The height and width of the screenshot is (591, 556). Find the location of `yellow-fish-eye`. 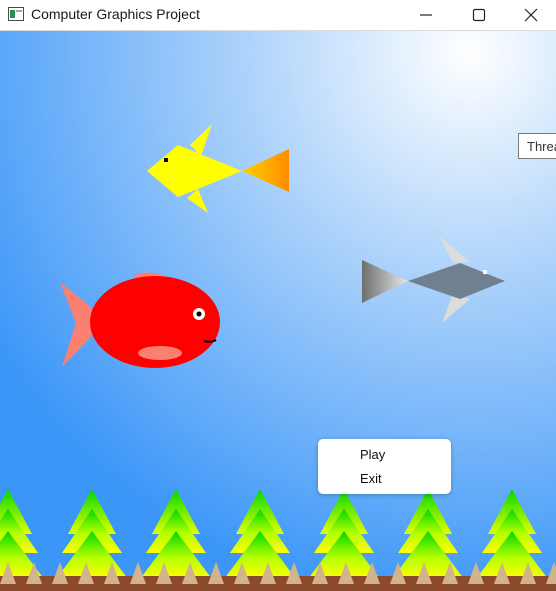

yellow-fish-eye is located at coordinates (166, 160).